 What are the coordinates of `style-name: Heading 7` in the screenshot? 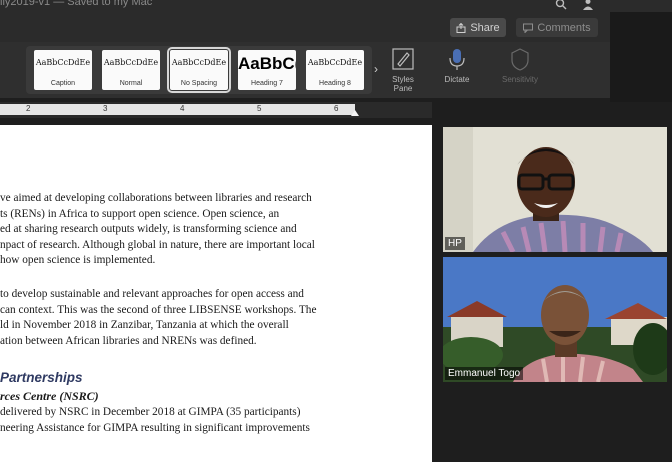 It's located at (267, 83).